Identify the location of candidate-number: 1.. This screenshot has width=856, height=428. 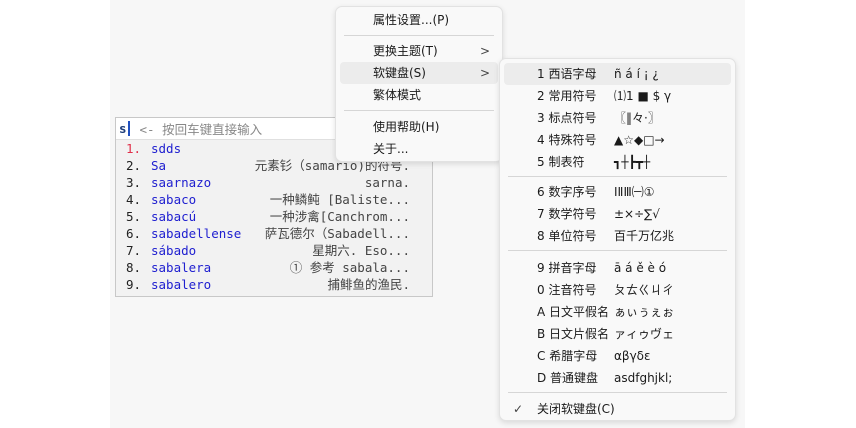
(134, 148).